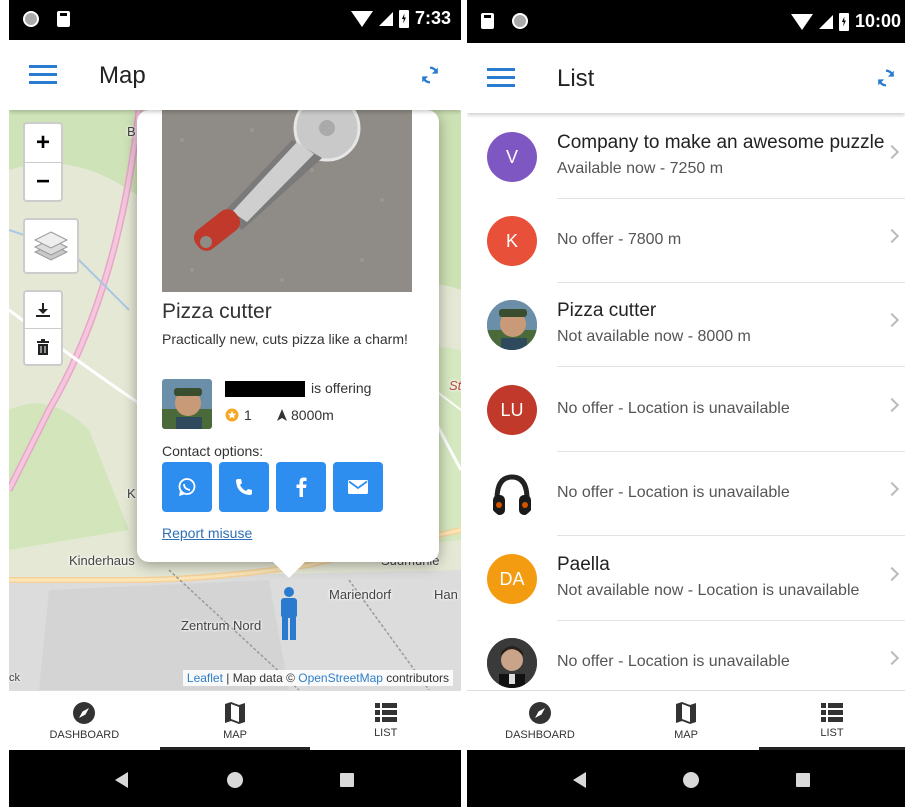  Describe the element at coordinates (43, 181) in the screenshot. I see `zoom-out-button: −` at that location.